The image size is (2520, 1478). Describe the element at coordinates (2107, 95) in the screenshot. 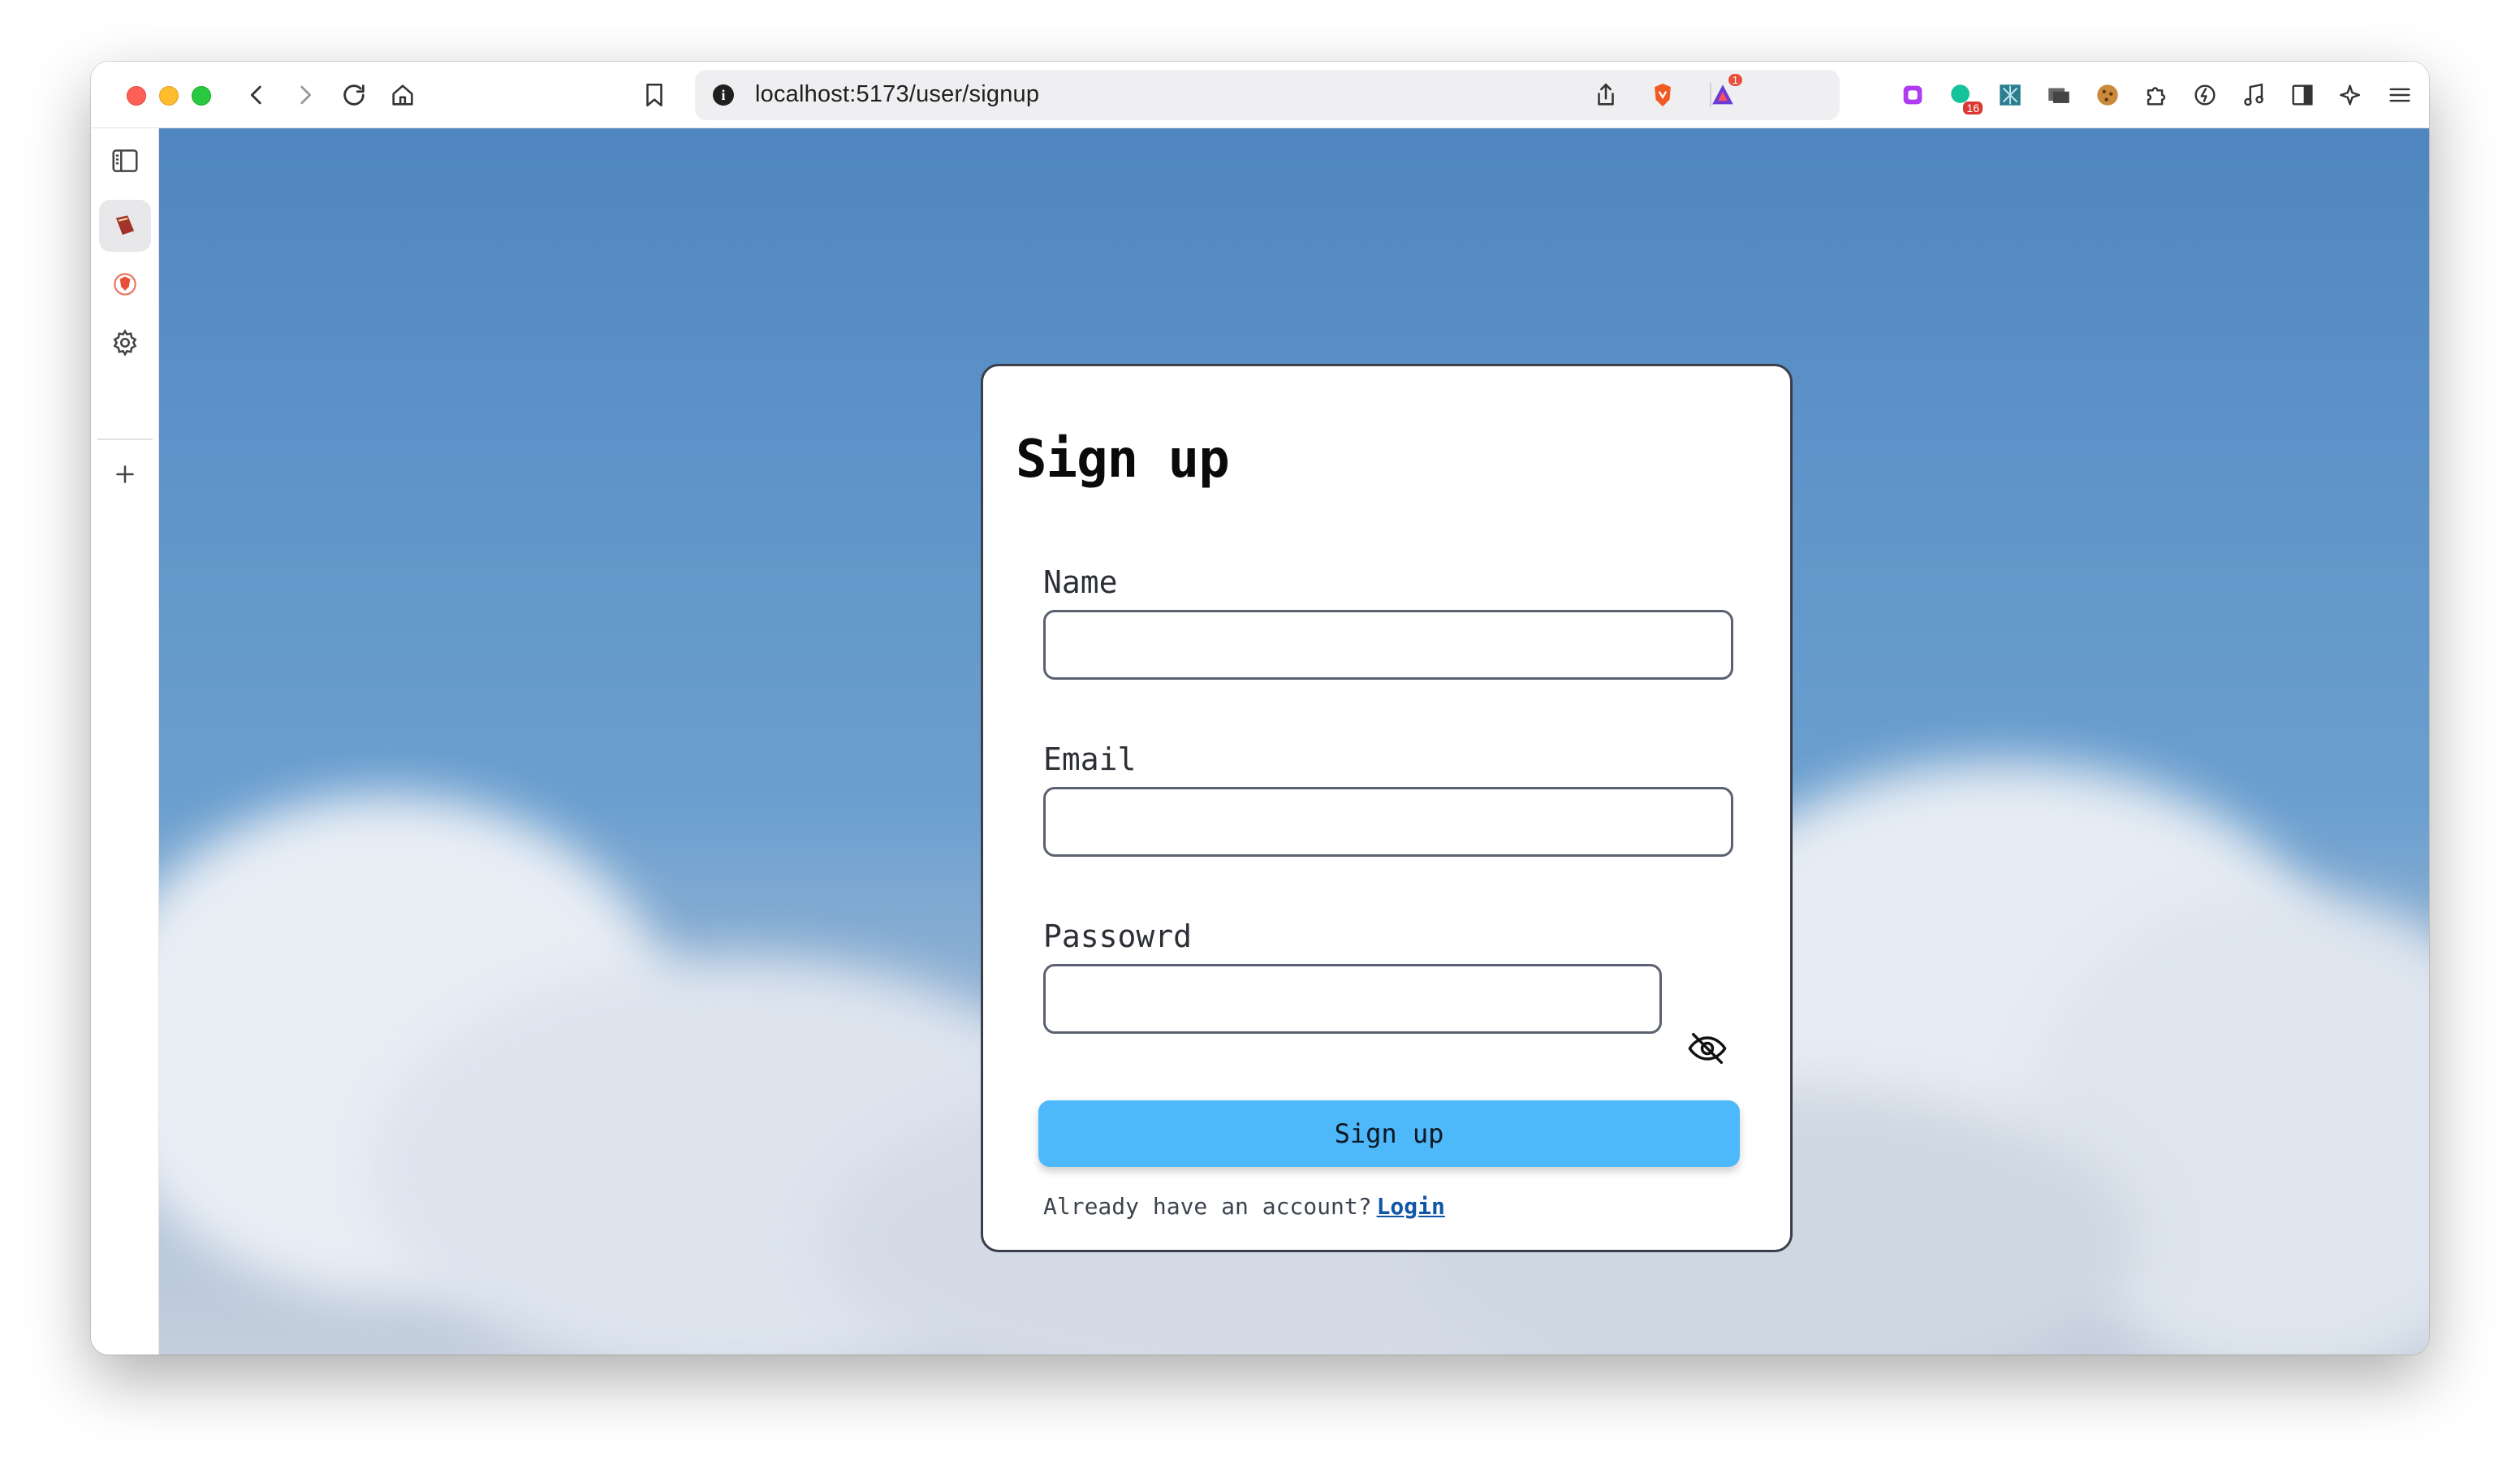

I see `extension-cookie-icon` at that location.